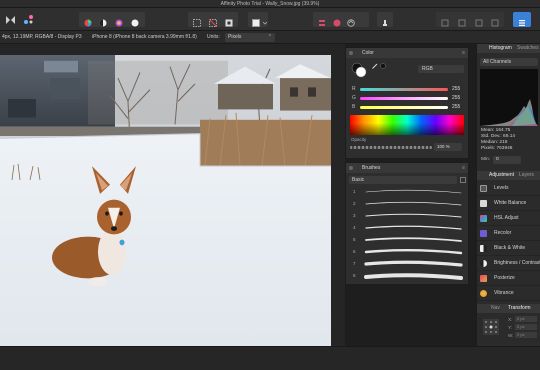  Describe the element at coordinates (229, 23) in the screenshot. I see `invert-selection-icon` at that location.